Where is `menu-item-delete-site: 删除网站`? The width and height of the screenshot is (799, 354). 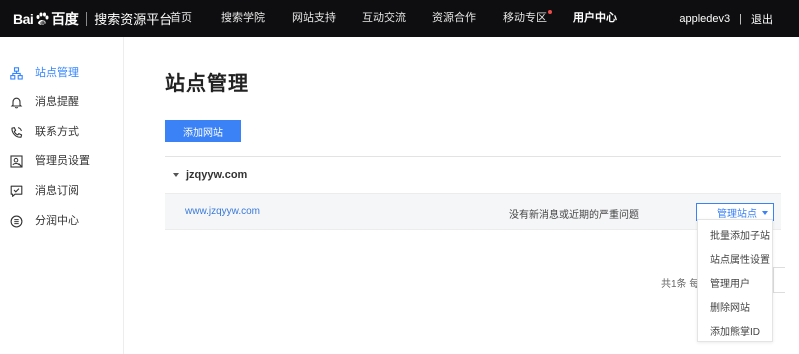
menu-item-delete-site: 删除网站 is located at coordinates (730, 306).